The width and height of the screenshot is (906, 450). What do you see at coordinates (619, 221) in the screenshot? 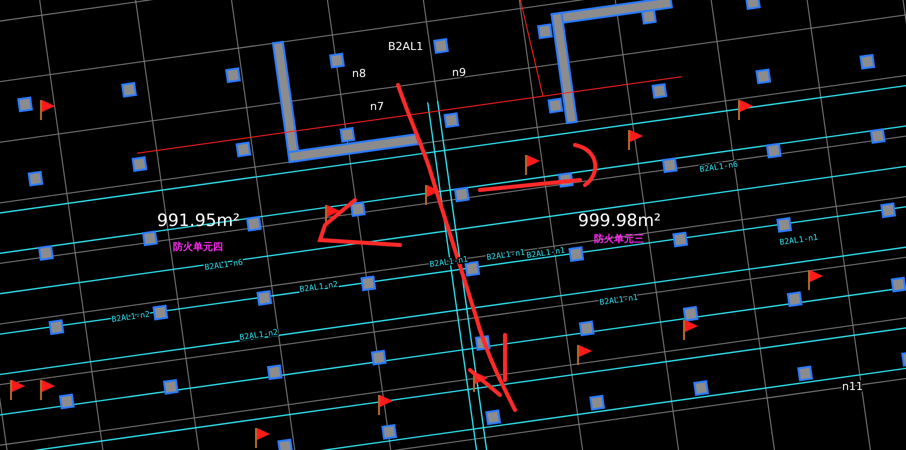
I see `area-label: 999.98m²` at bounding box center [619, 221].